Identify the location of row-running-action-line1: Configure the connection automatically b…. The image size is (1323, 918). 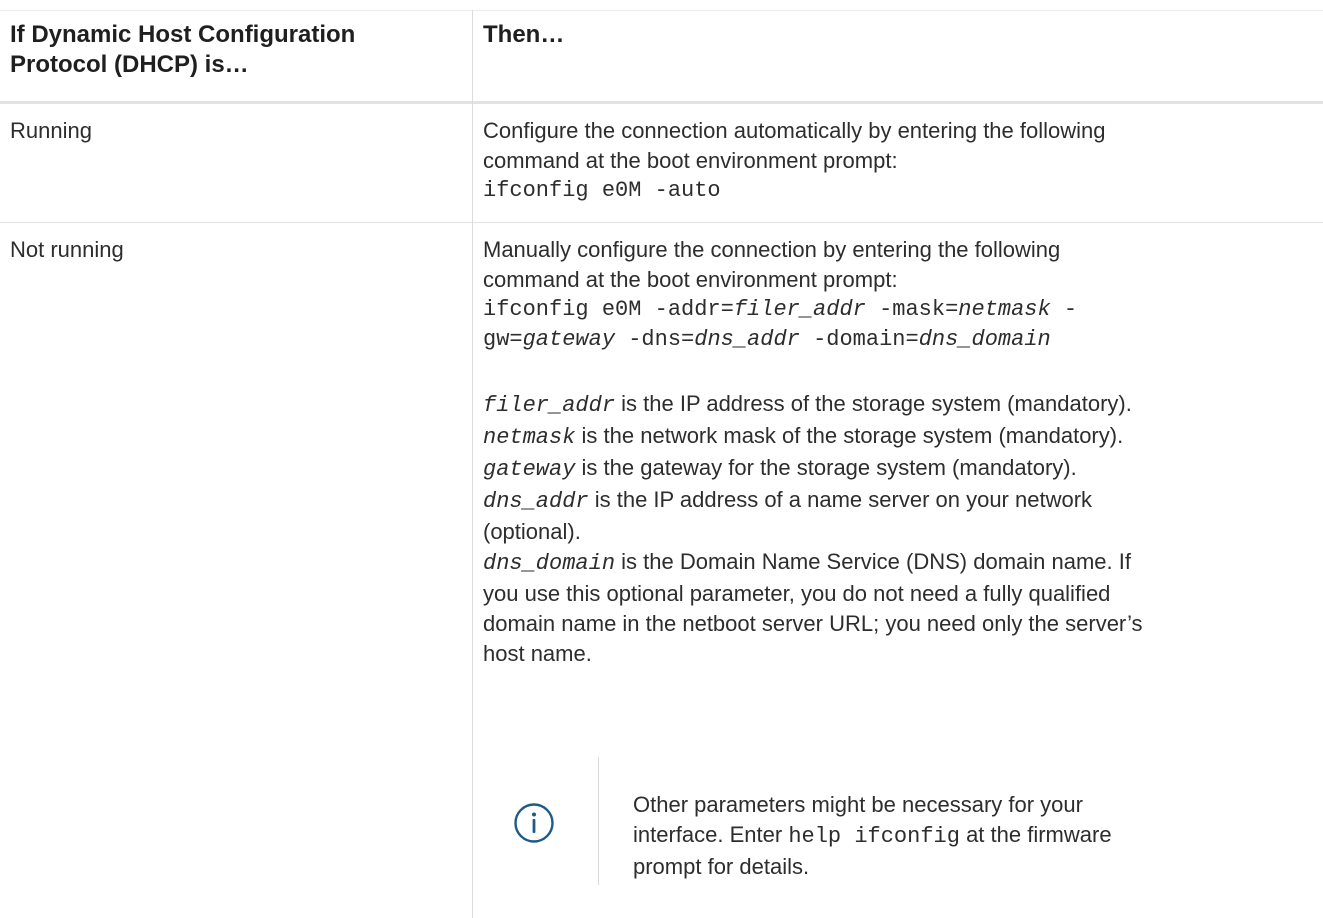
(794, 130).